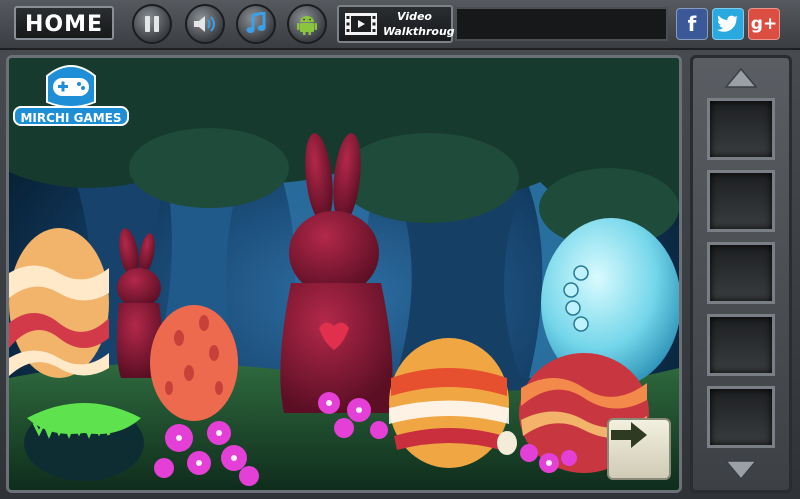 The height and width of the screenshot is (499, 800). Describe the element at coordinates (449, 403) in the screenshot. I see `orange-patterned-egg` at that location.